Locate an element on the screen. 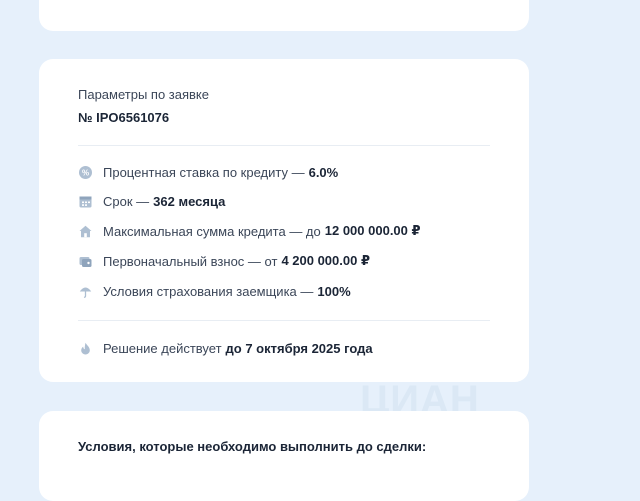 Image resolution: width=640 pixels, height=501 pixels. term-row: Срок — 362 месяца is located at coordinates (151, 201).